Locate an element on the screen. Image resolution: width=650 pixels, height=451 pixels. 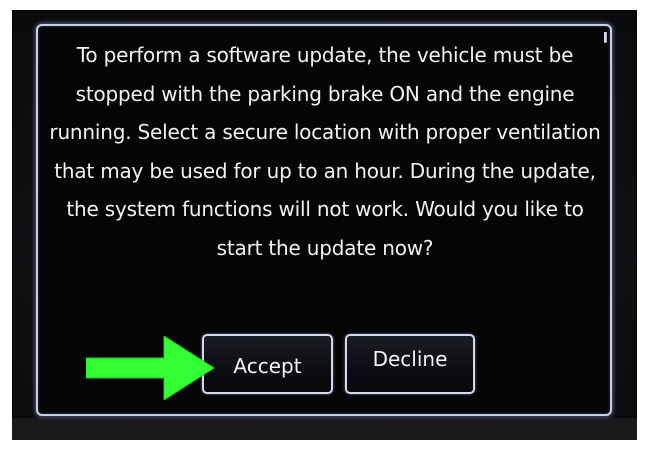
green-arrow-icon is located at coordinates (150, 368).